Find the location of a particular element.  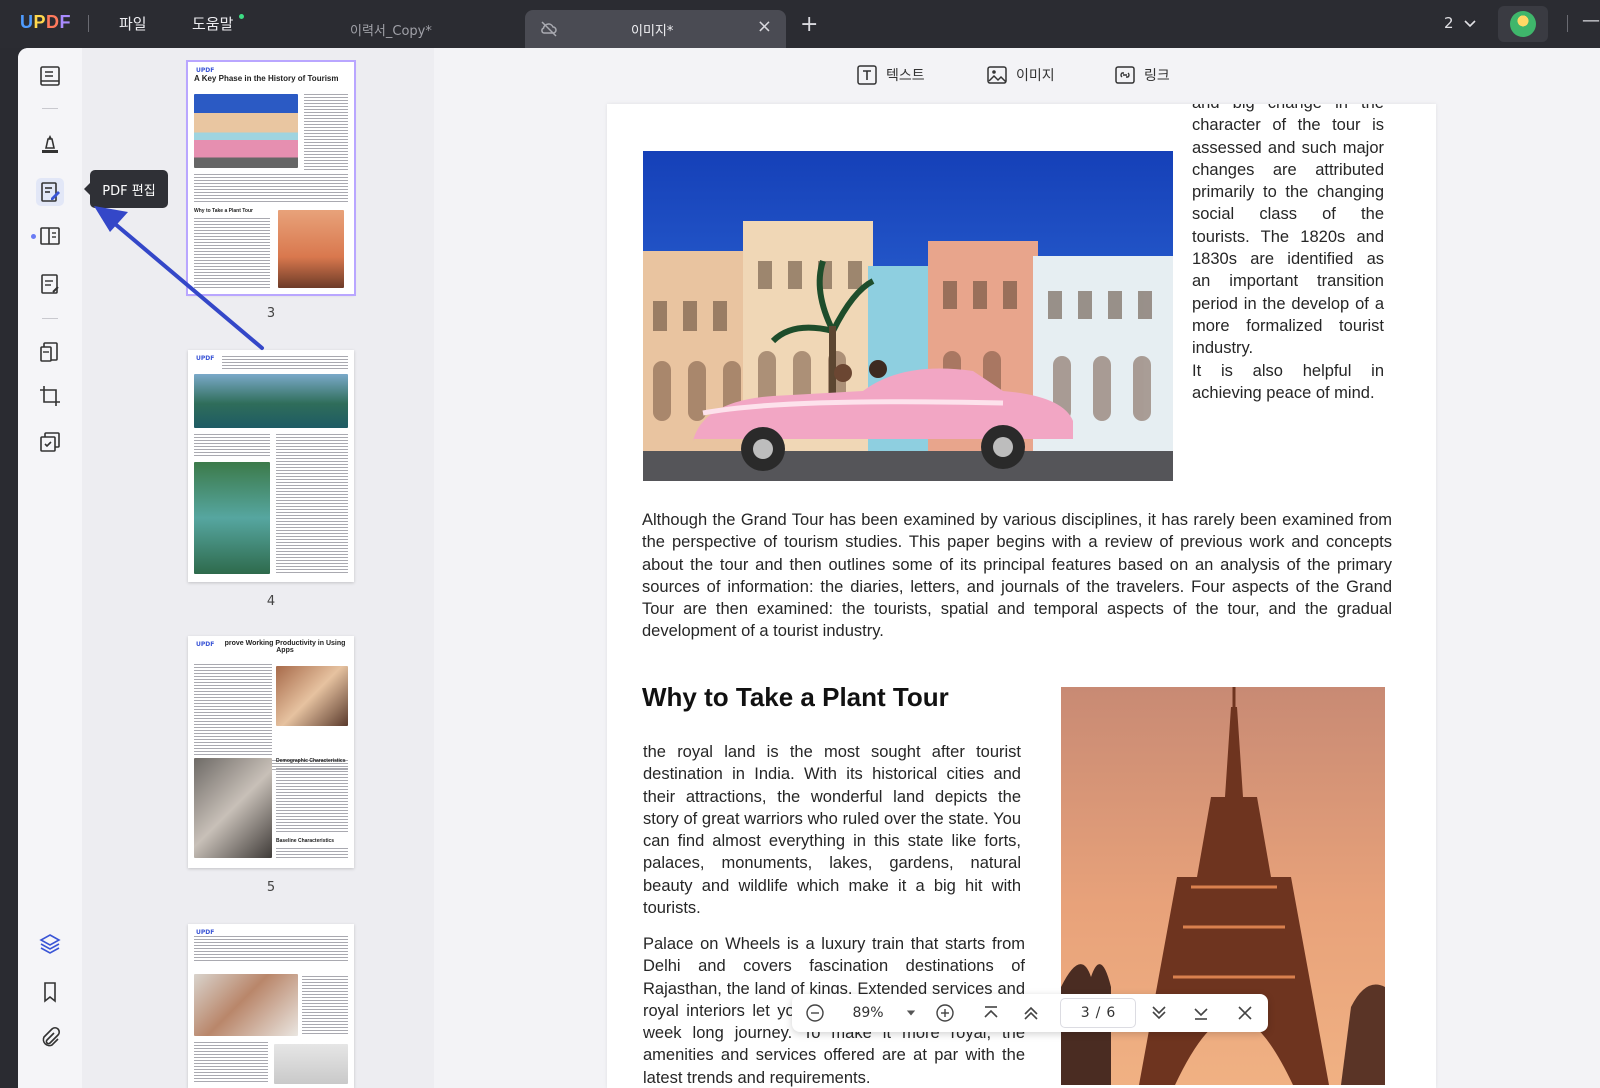

thumbnail-subheading: Baseline Characteristics is located at coordinates (305, 841).